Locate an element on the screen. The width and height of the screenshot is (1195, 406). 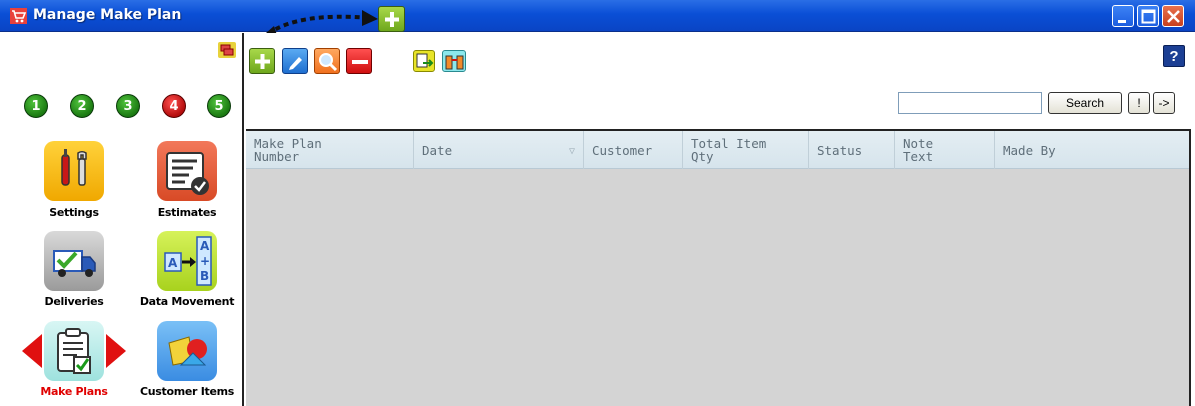
step-3-button: 3 is located at coordinates (128, 106).